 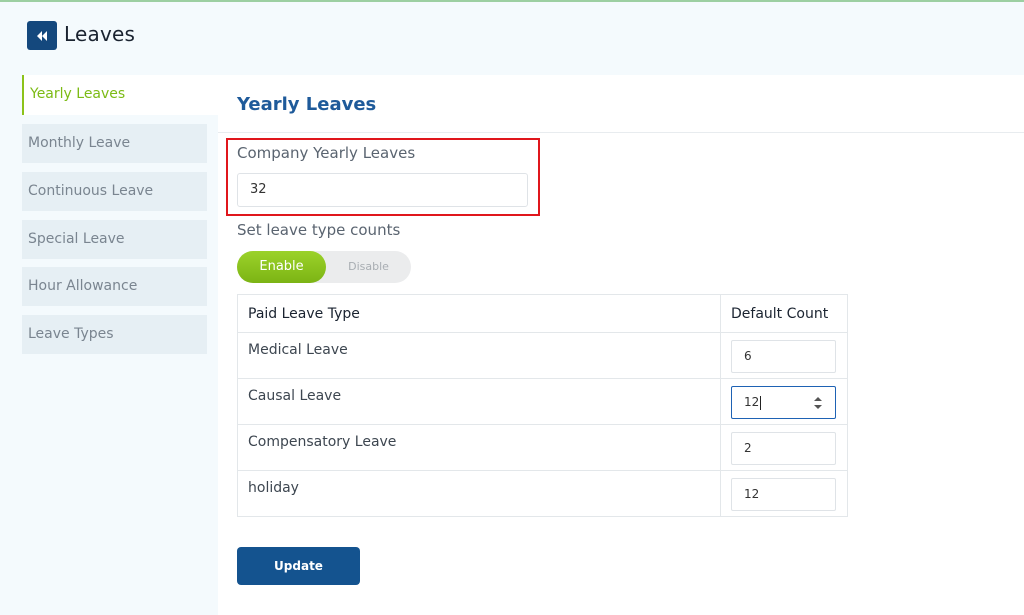 I want to click on section-title: Yearly Leaves, so click(x=307, y=104).